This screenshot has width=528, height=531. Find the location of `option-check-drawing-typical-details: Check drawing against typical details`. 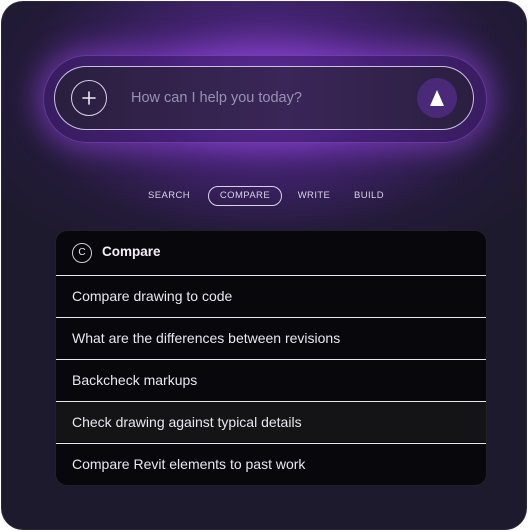

option-check-drawing-typical-details: Check drawing against typical details is located at coordinates (271, 421).